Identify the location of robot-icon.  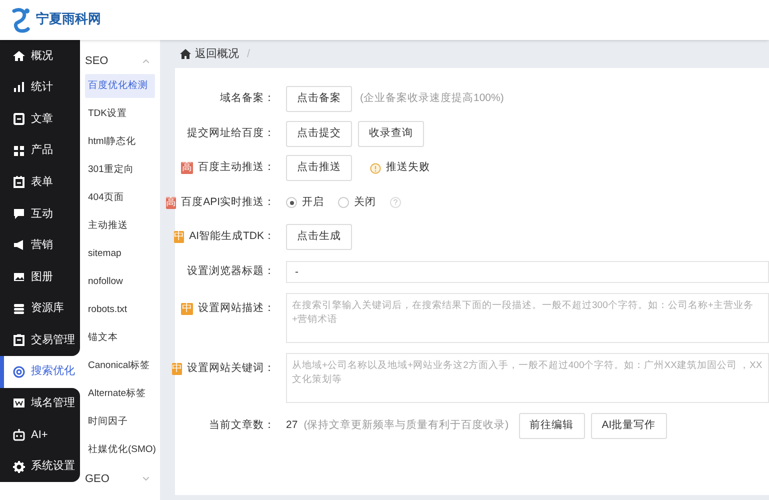
(19, 434).